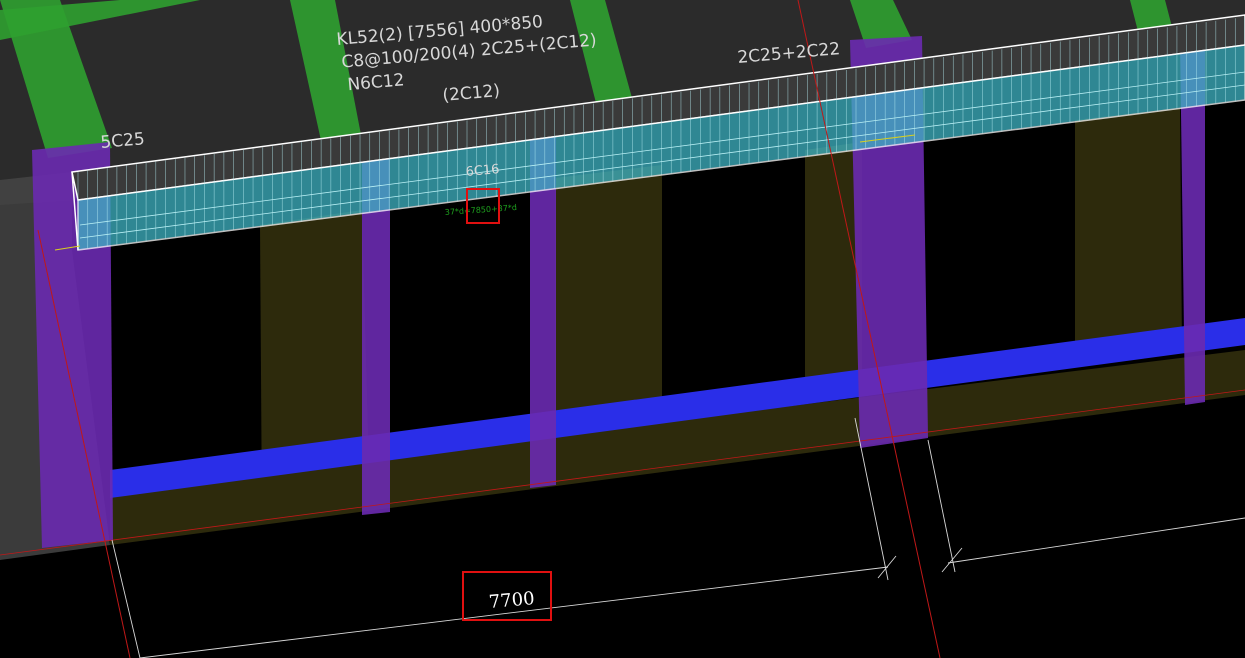 The image size is (1245, 658). What do you see at coordinates (512, 600) in the screenshot?
I see `dimension-label: 7700` at bounding box center [512, 600].